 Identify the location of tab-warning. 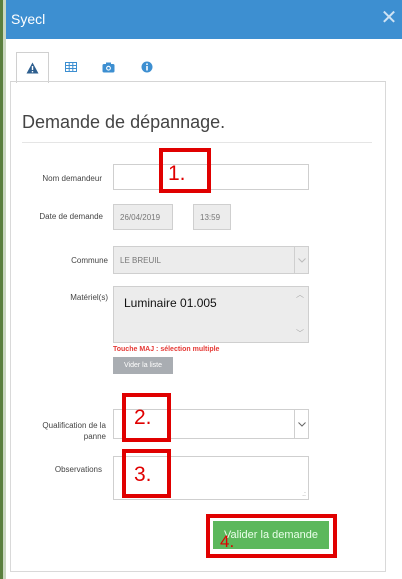
(32, 67).